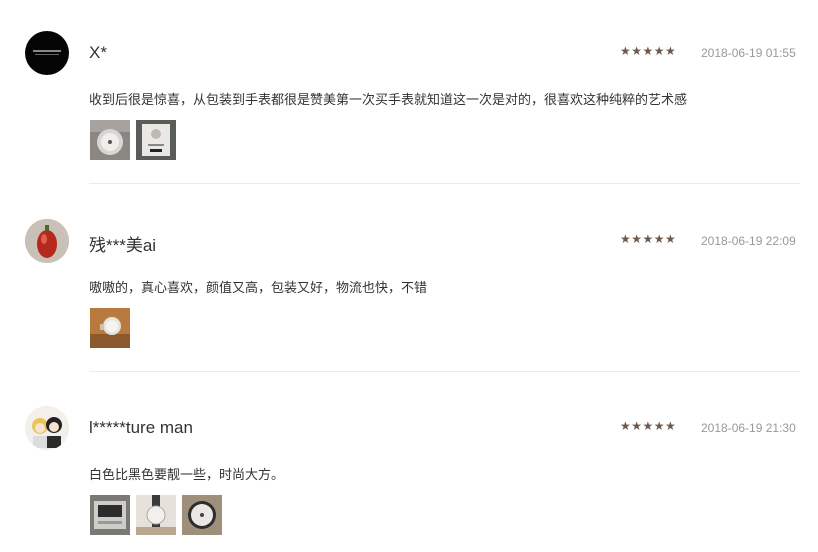 This screenshot has height=552, width=818. What do you see at coordinates (110, 328) in the screenshot?
I see `wrist-watch-photo-icon` at bounding box center [110, 328].